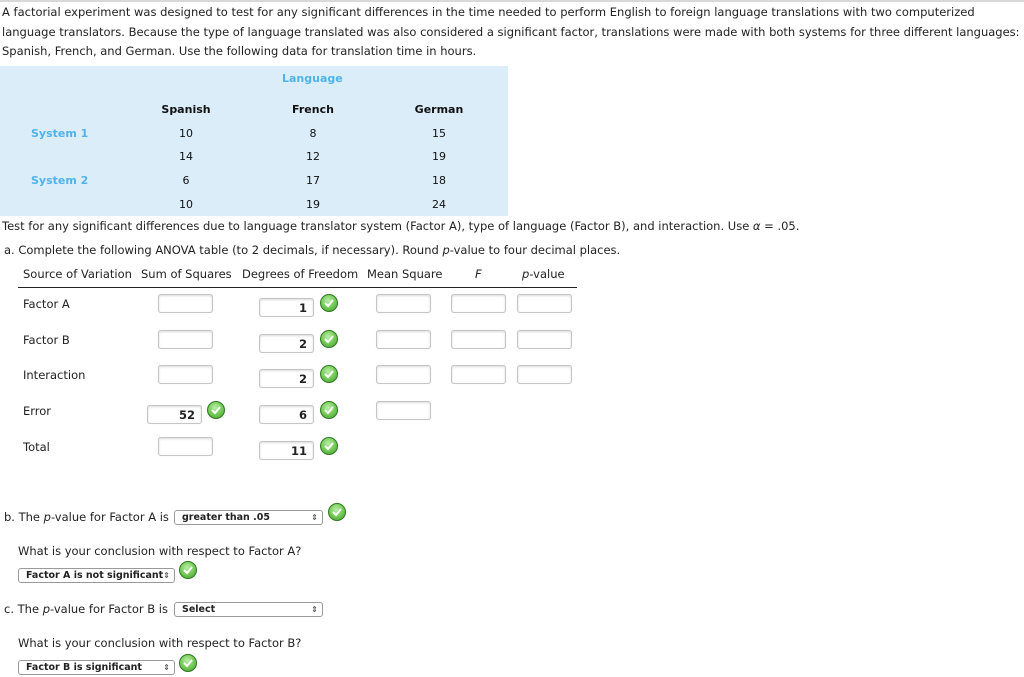 Image resolution: width=1024 pixels, height=677 pixels. Describe the element at coordinates (286, 307) in the screenshot. I see `factor-a-df-input: 1` at that location.